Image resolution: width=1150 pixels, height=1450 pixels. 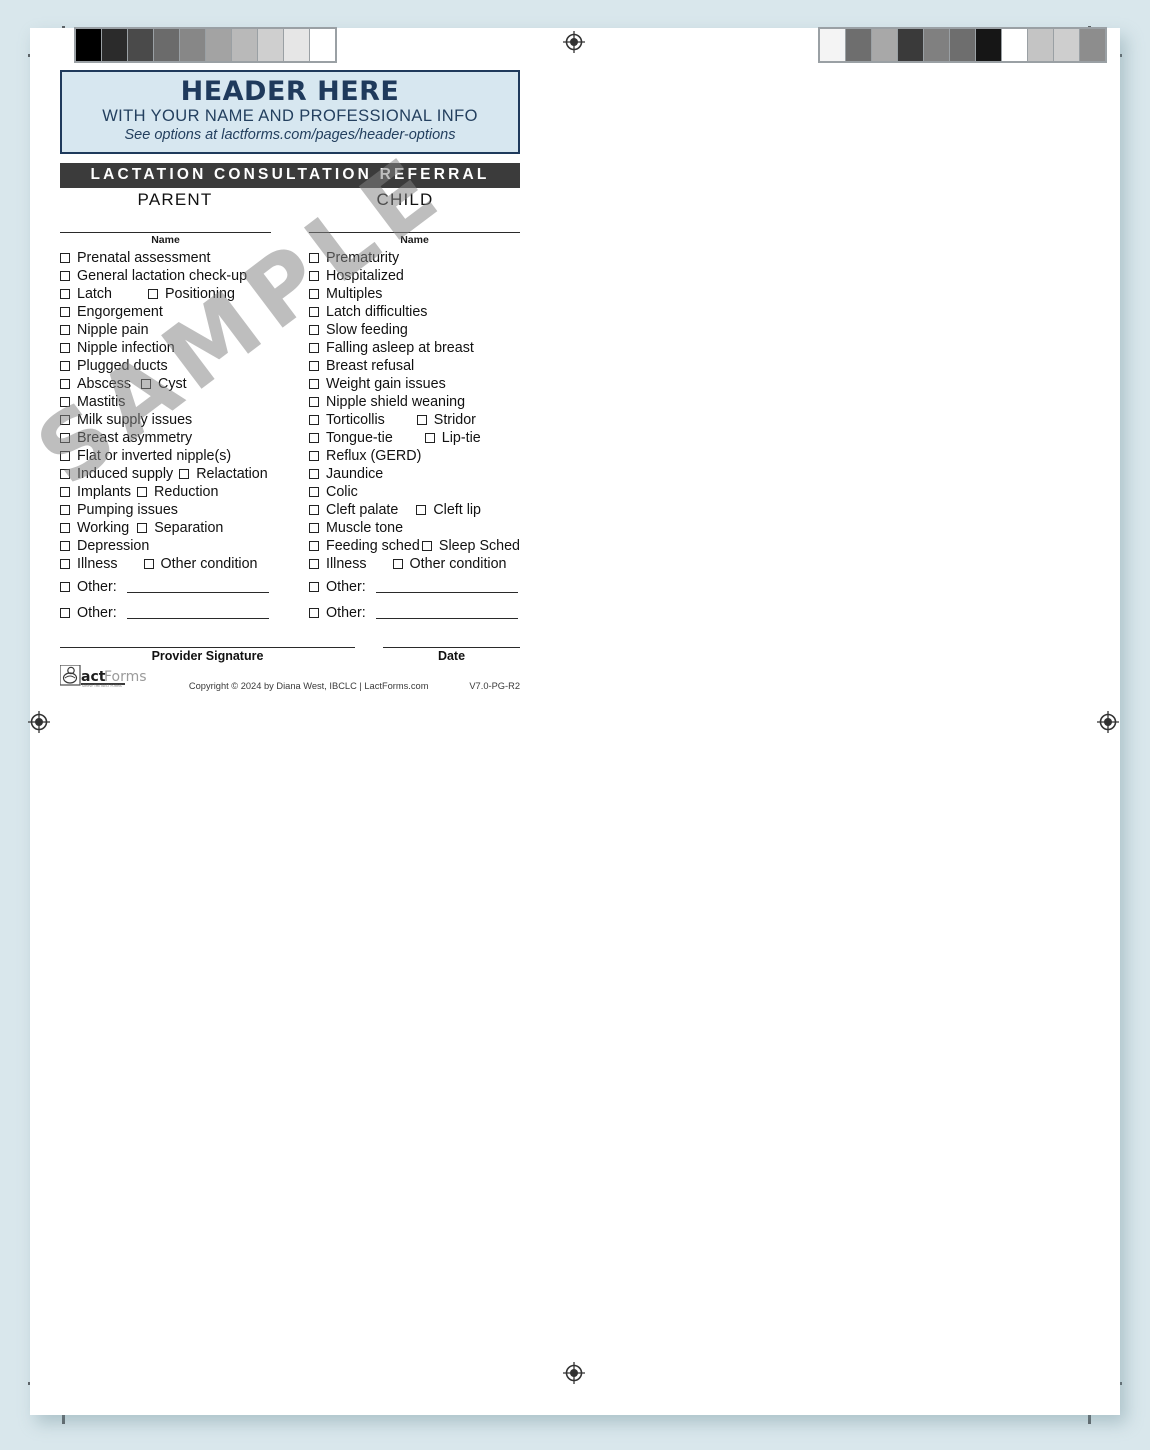 I want to click on checklist-row: Mastitis, so click(x=165, y=402).